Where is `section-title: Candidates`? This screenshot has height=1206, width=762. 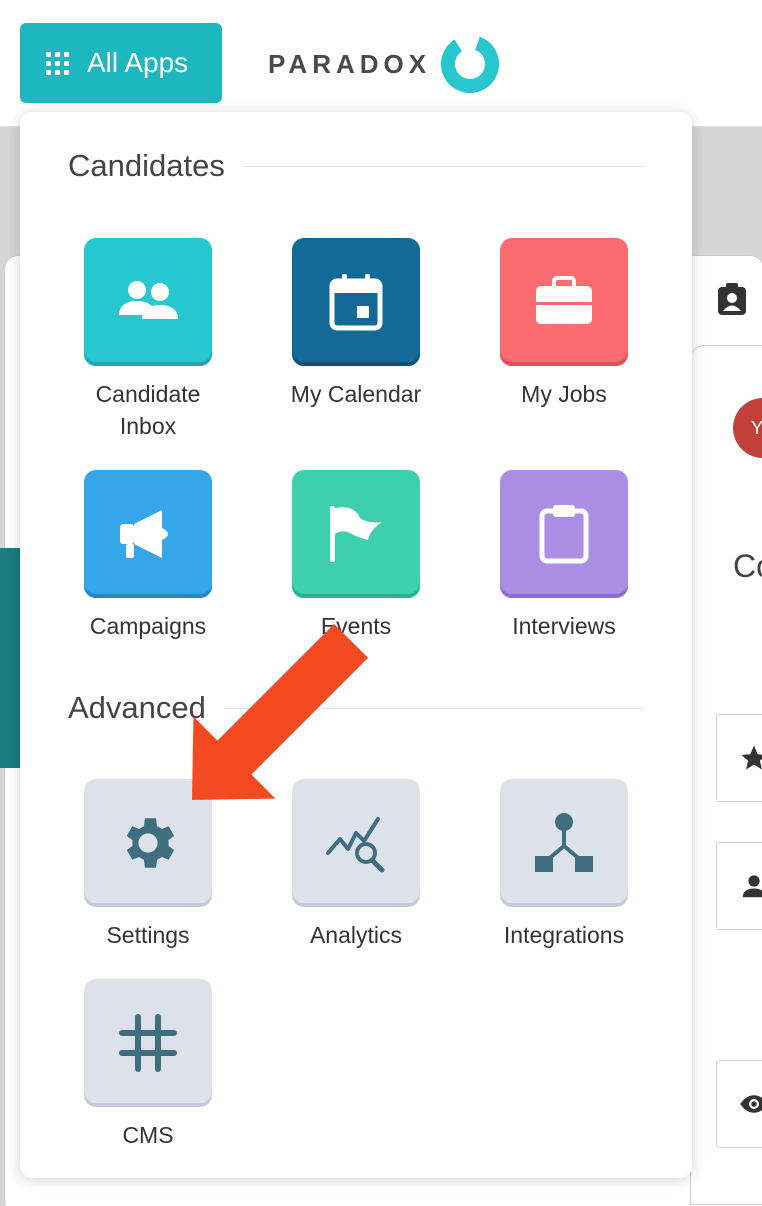
section-title: Candidates is located at coordinates (146, 165).